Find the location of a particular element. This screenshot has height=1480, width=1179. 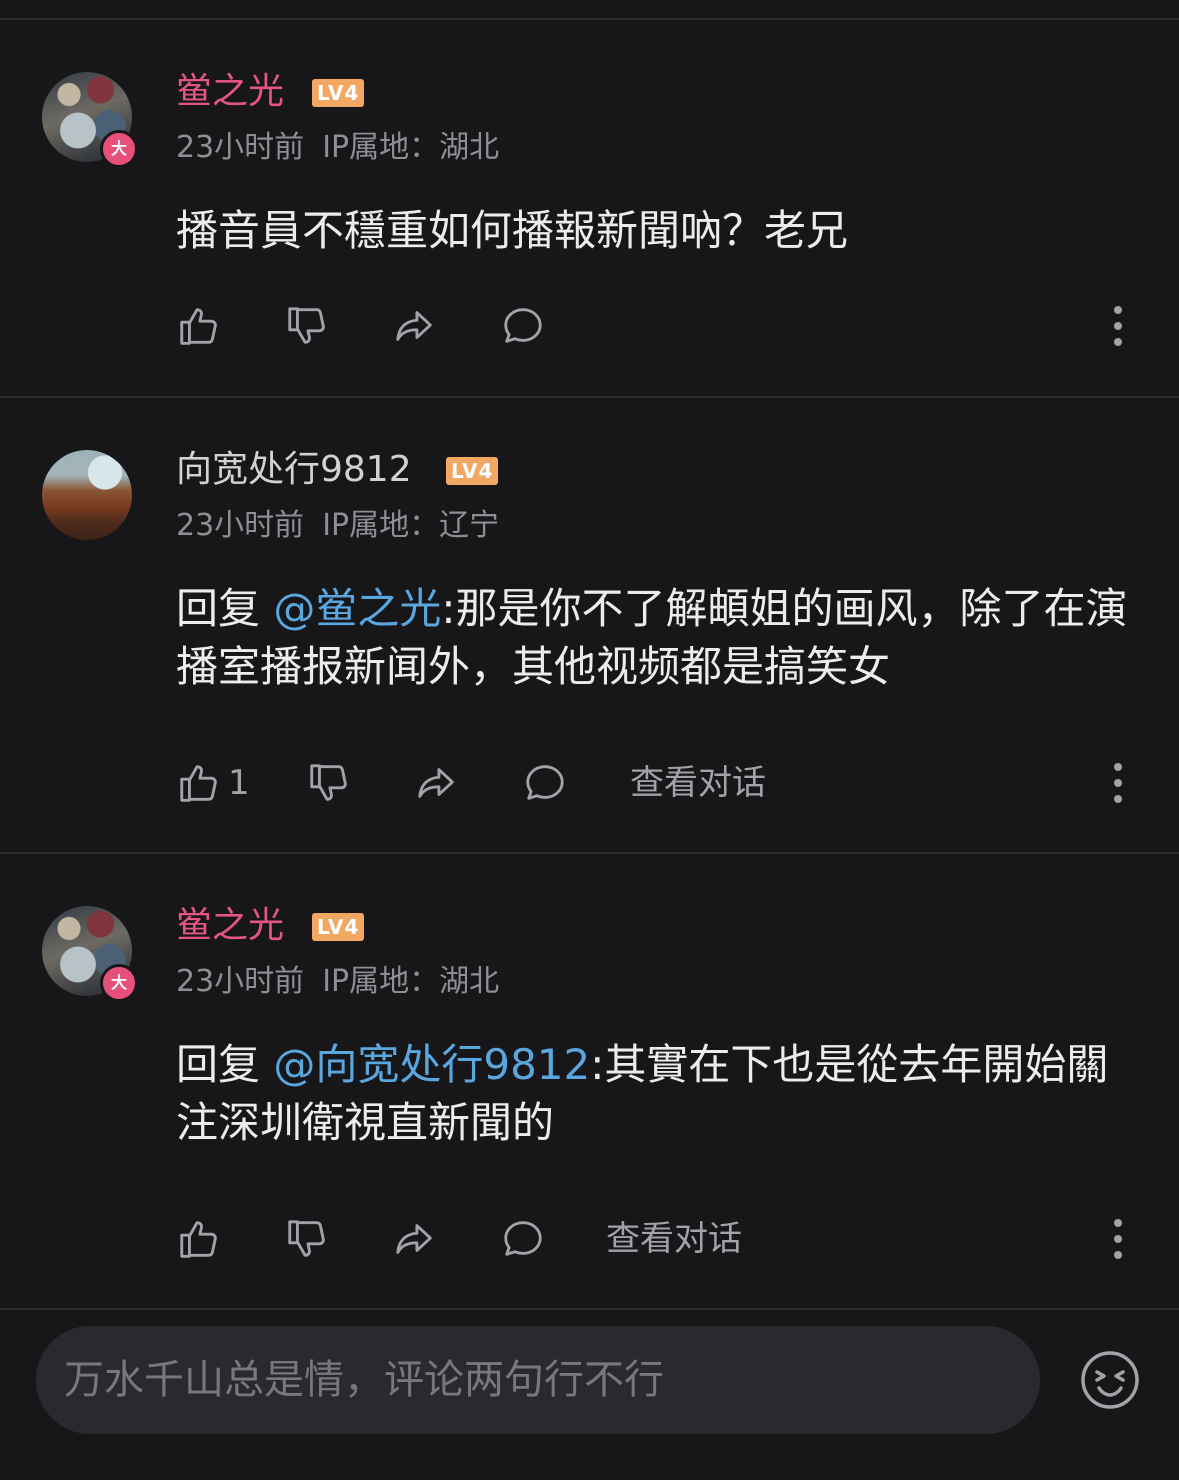

comment-meta: 23小时前 IP属地：辽宁 is located at coordinates (337, 526).